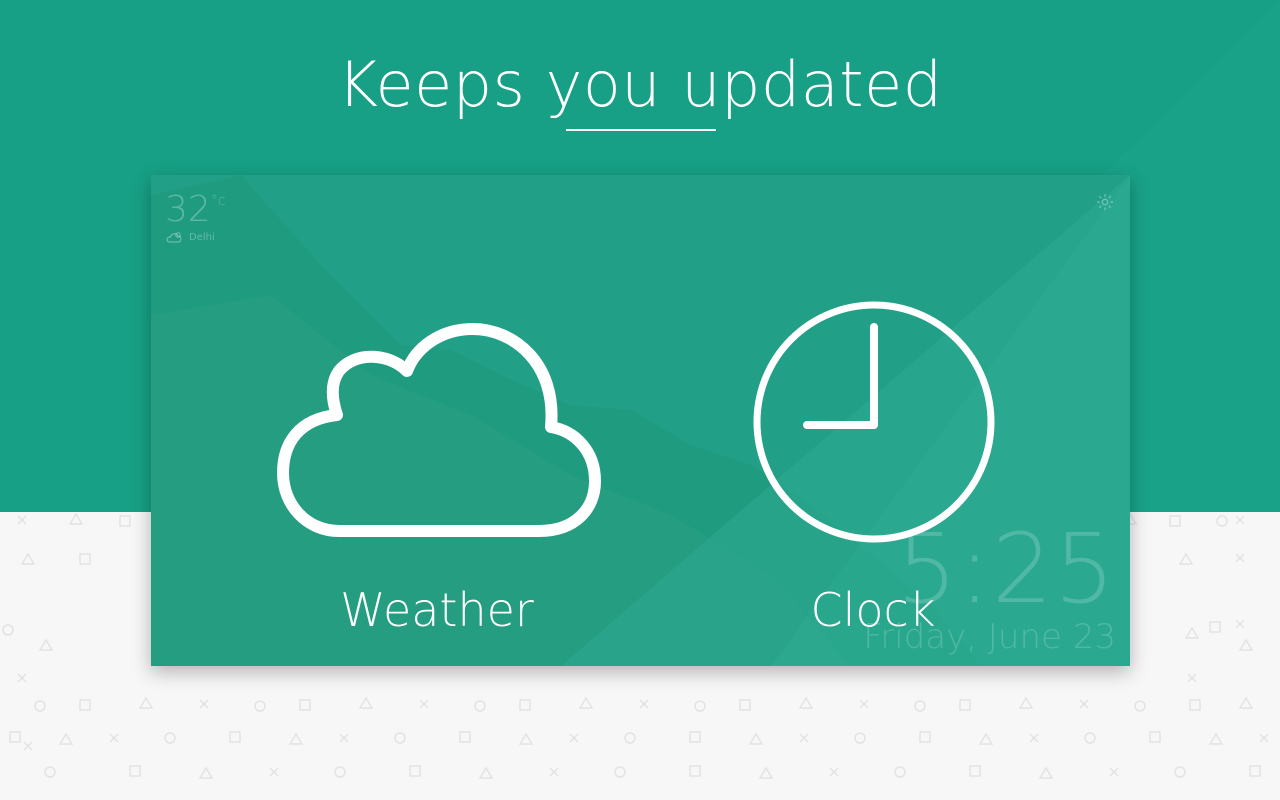 Image resolution: width=1280 pixels, height=800 pixels. Describe the element at coordinates (873, 610) in the screenshot. I see `clock-label: Clock` at that location.